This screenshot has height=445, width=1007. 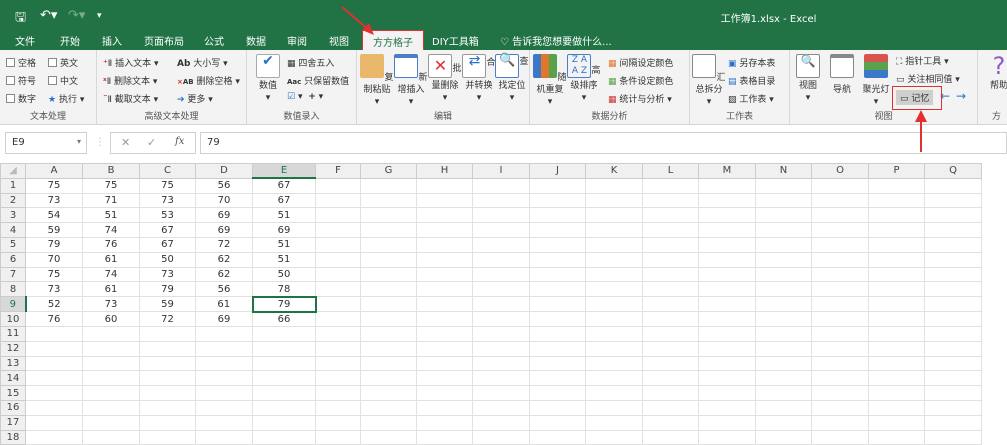 What do you see at coordinates (808, 79) in the screenshot?
I see `view-button: 🔍视图 ▾` at bounding box center [808, 79].